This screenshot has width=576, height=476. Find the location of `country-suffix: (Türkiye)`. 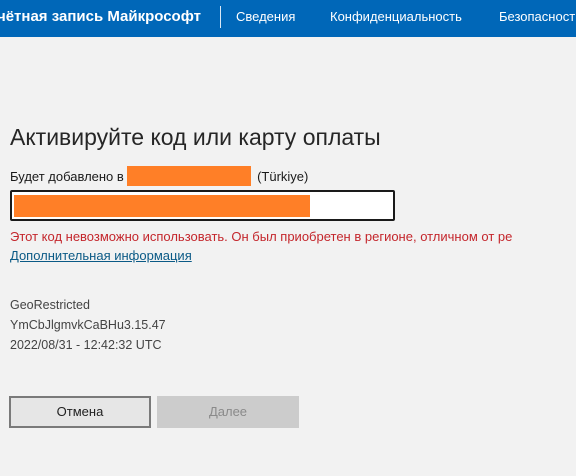

country-suffix: (Türkiye) is located at coordinates (283, 176).